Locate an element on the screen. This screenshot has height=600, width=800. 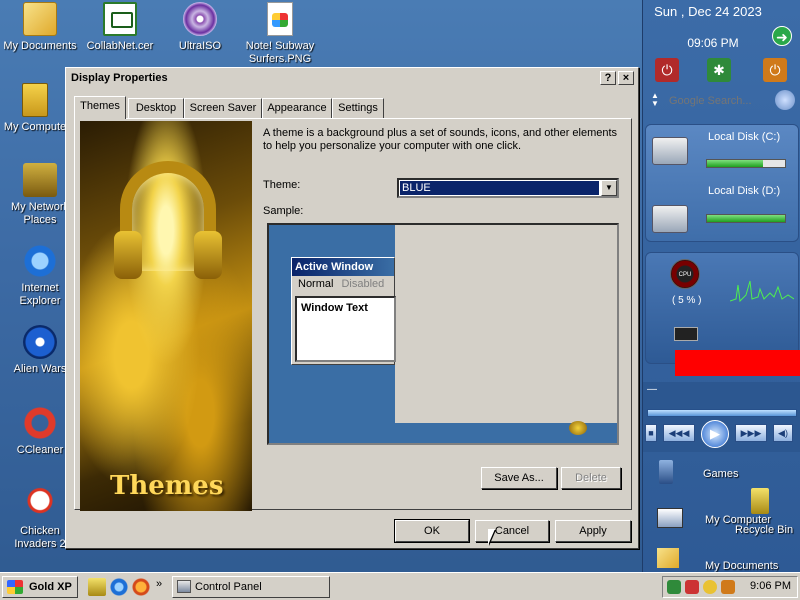
disk-c-usage-bar is located at coordinates (746, 163).